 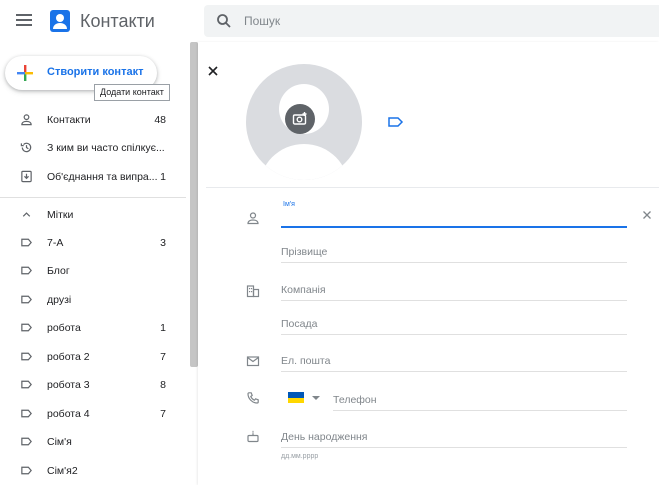 What do you see at coordinates (163, 328) in the screenshot?
I see `label-count: 1` at bounding box center [163, 328].